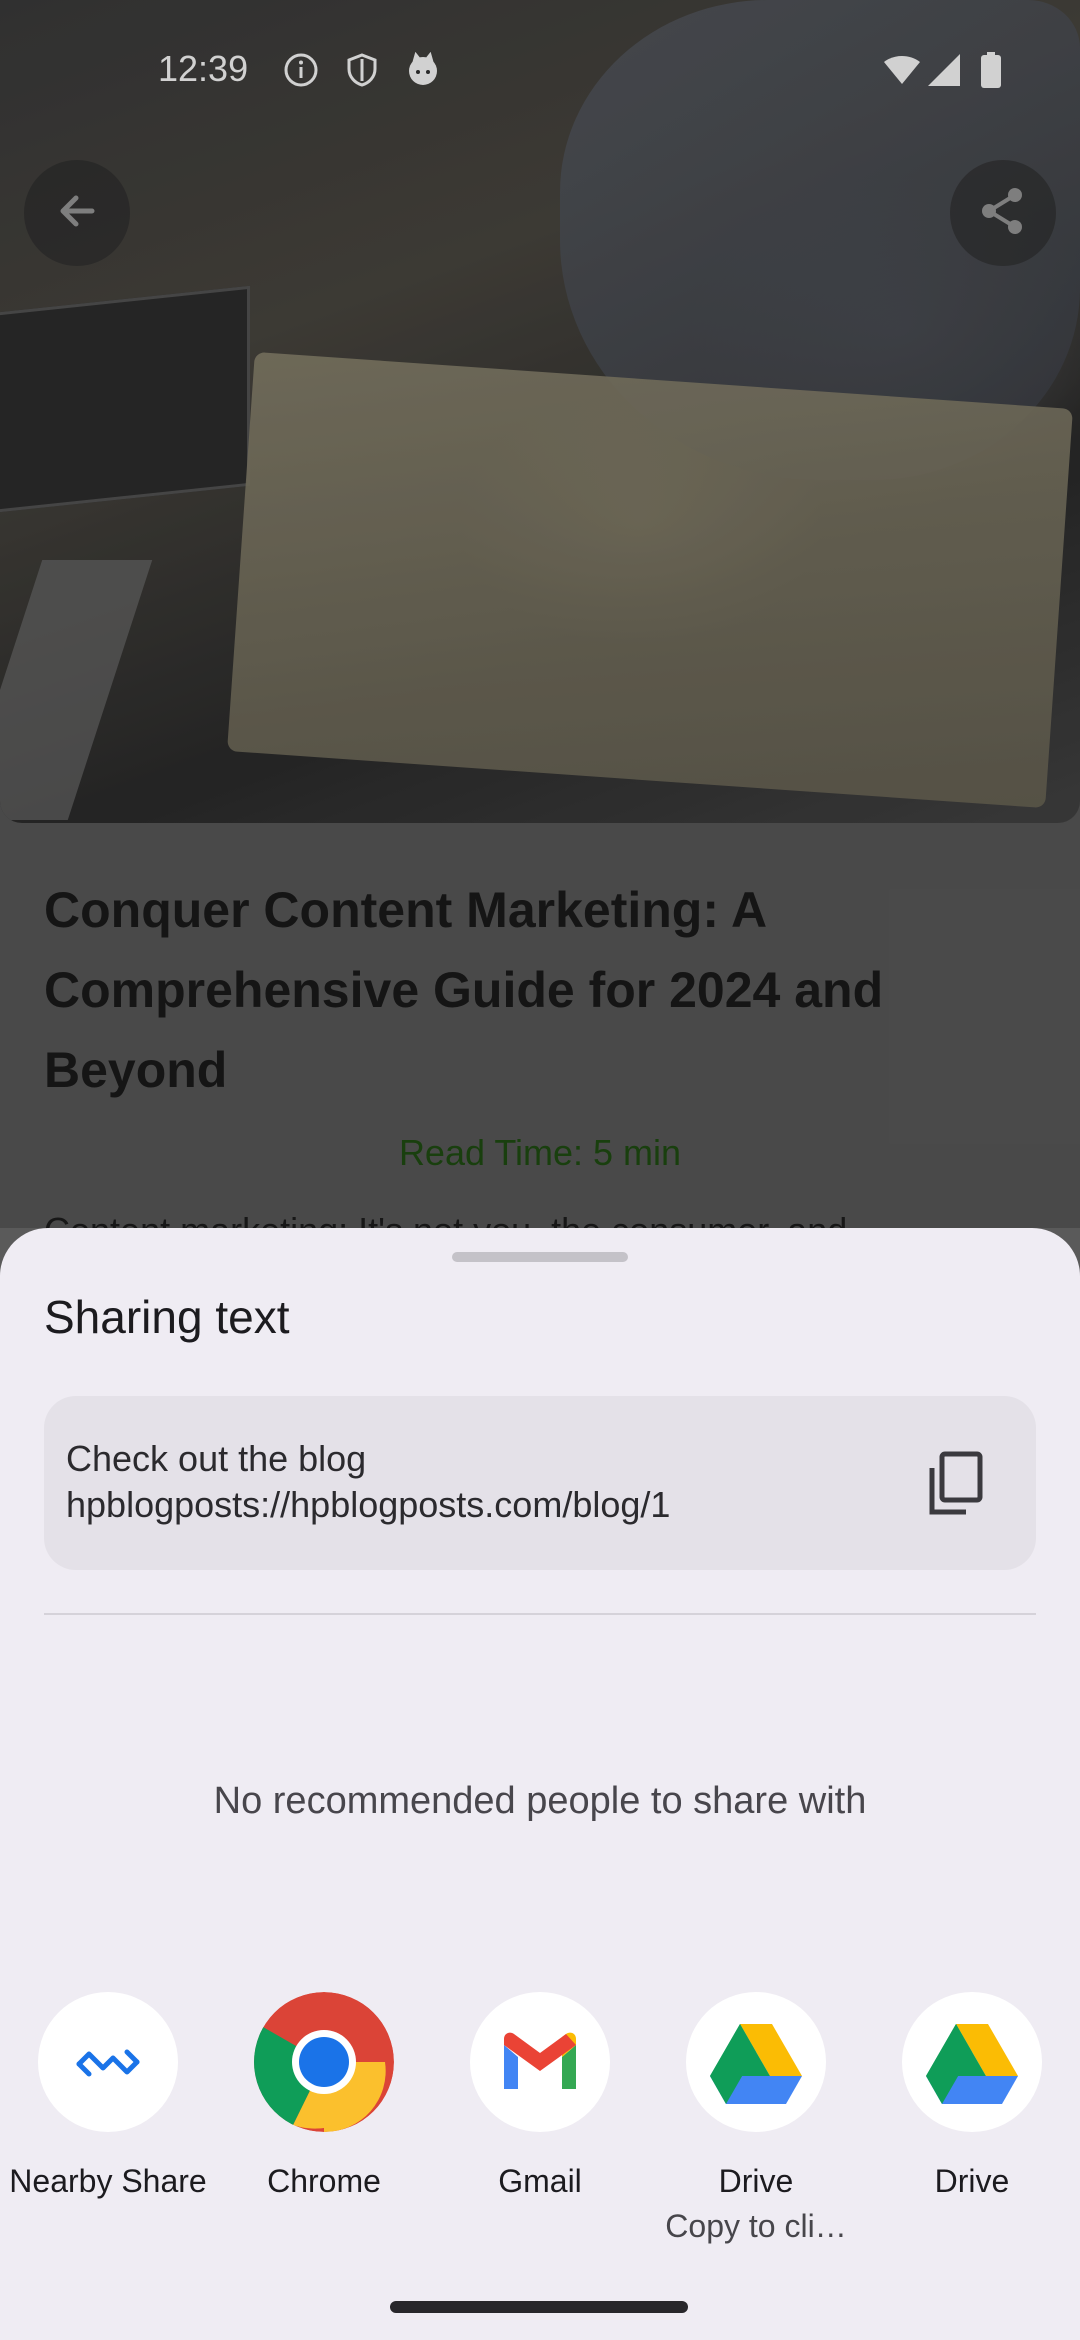  Describe the element at coordinates (540, 1152) in the screenshot. I see `read-time: Read Time: 5 min` at that location.